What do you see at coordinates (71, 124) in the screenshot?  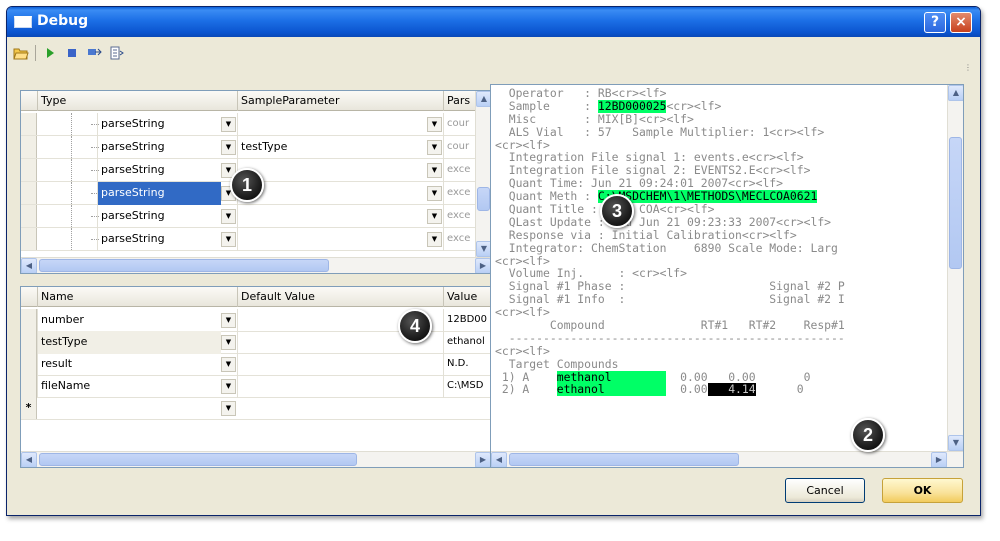 I see `tree-line` at bounding box center [71, 124].